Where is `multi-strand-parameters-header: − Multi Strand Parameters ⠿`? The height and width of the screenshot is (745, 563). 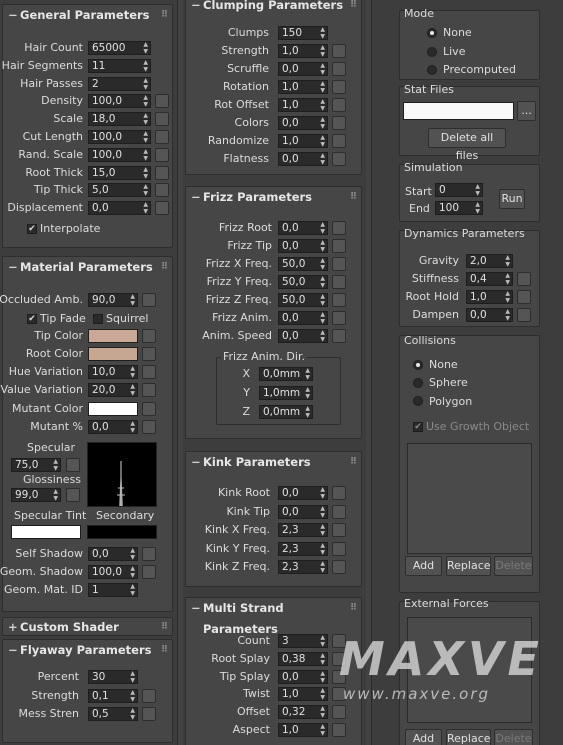
multi-strand-parameters-header: − Multi Strand Parameters ⠿ is located at coordinates (273, 617).